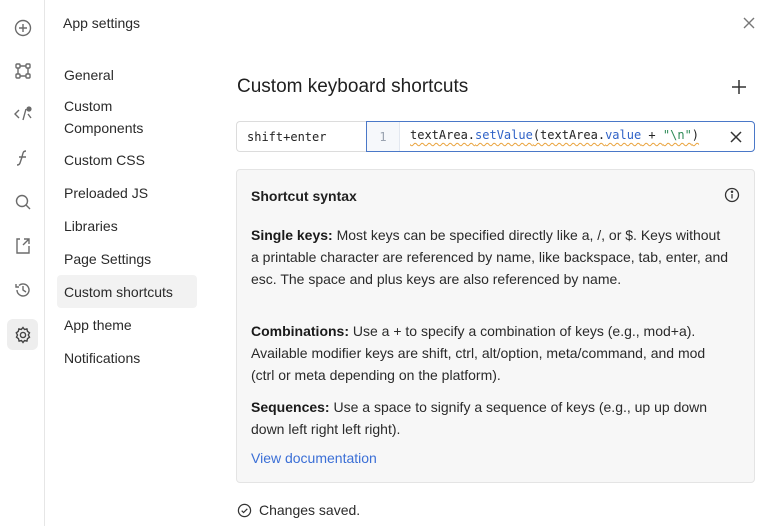 The height and width of the screenshot is (526, 773). I want to click on page-title: Custom keyboard shortcuts, so click(353, 86).